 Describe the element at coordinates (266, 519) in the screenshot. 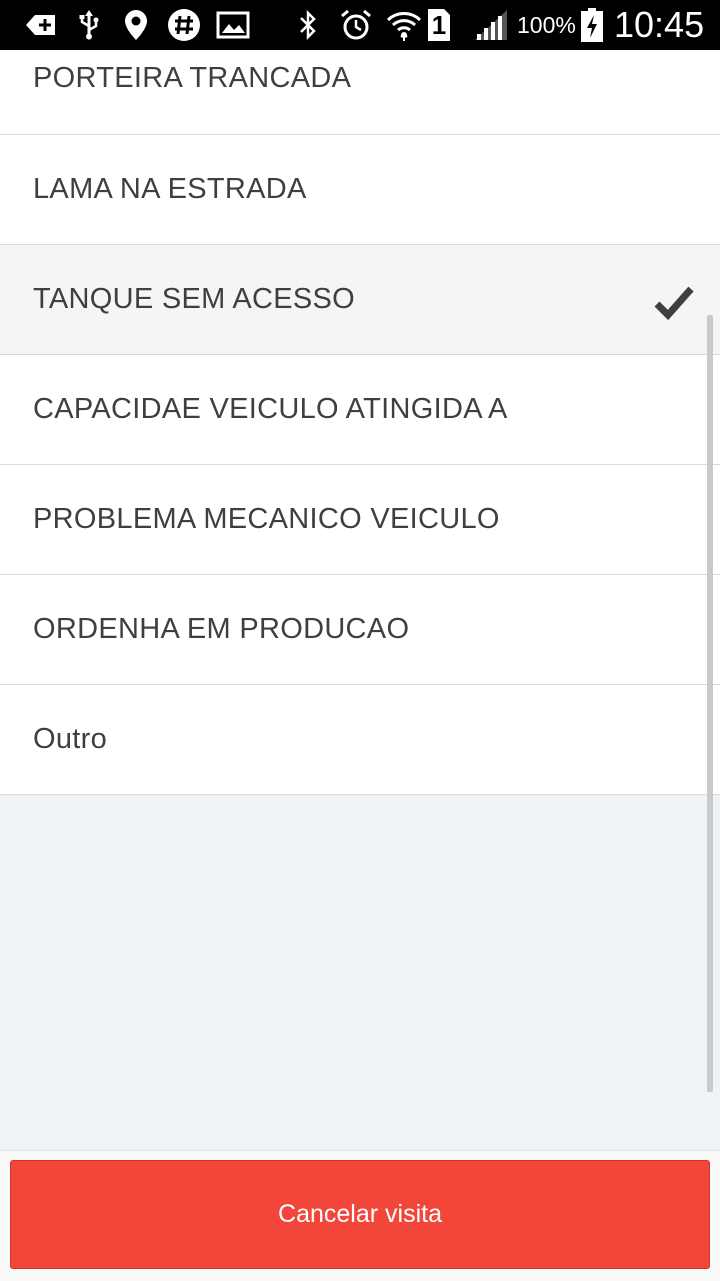

I see `list-item-label: PROBLEMA MECANICO VEICULO` at that location.